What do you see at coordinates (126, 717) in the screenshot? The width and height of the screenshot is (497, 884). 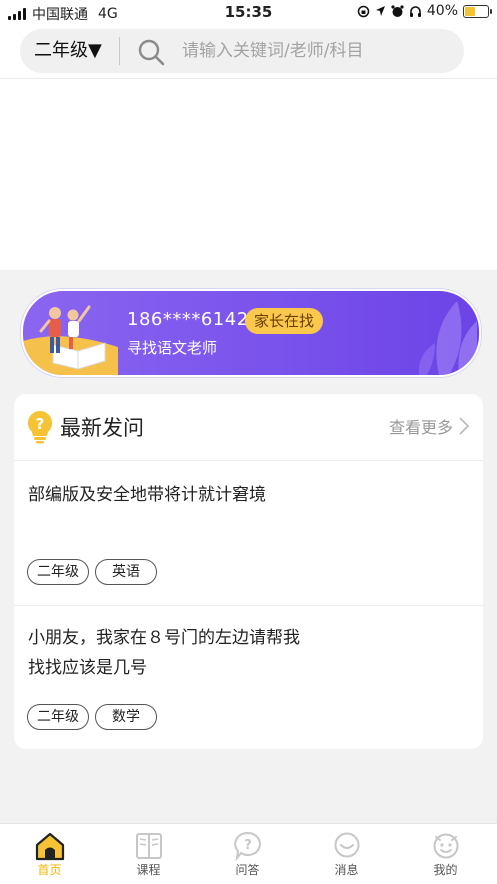 I see `subject-tag: 数学` at bounding box center [126, 717].